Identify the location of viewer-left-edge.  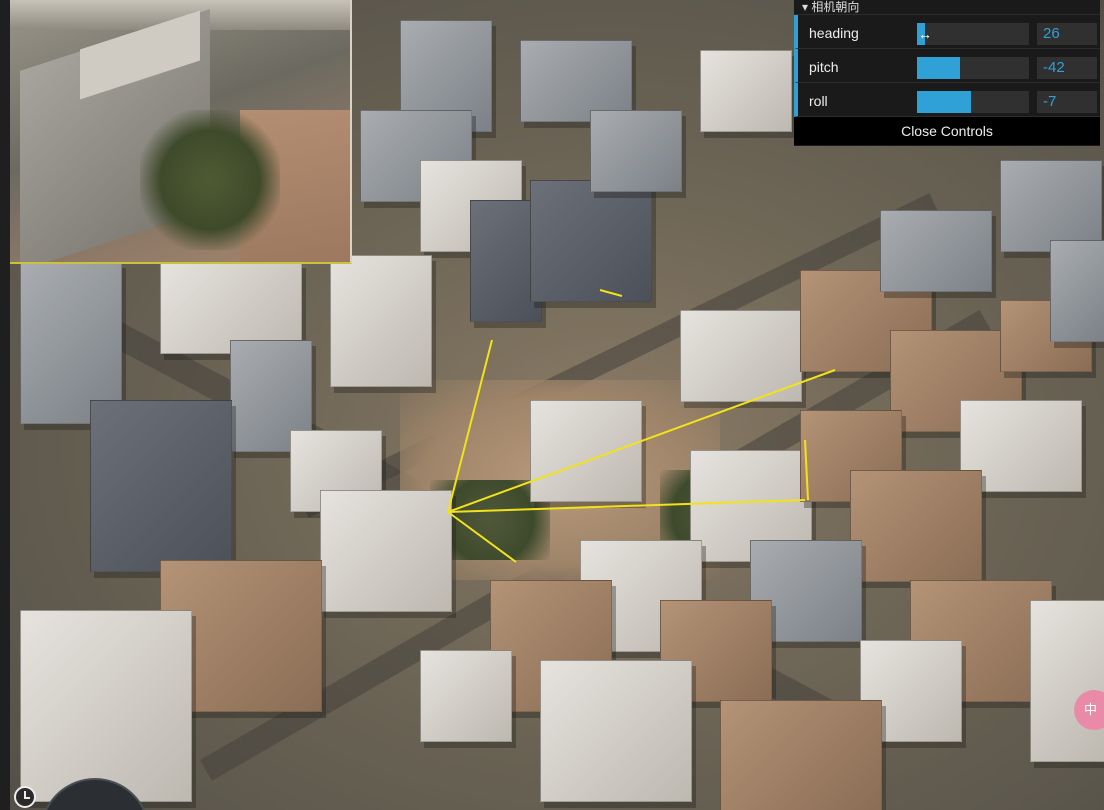
(5, 405).